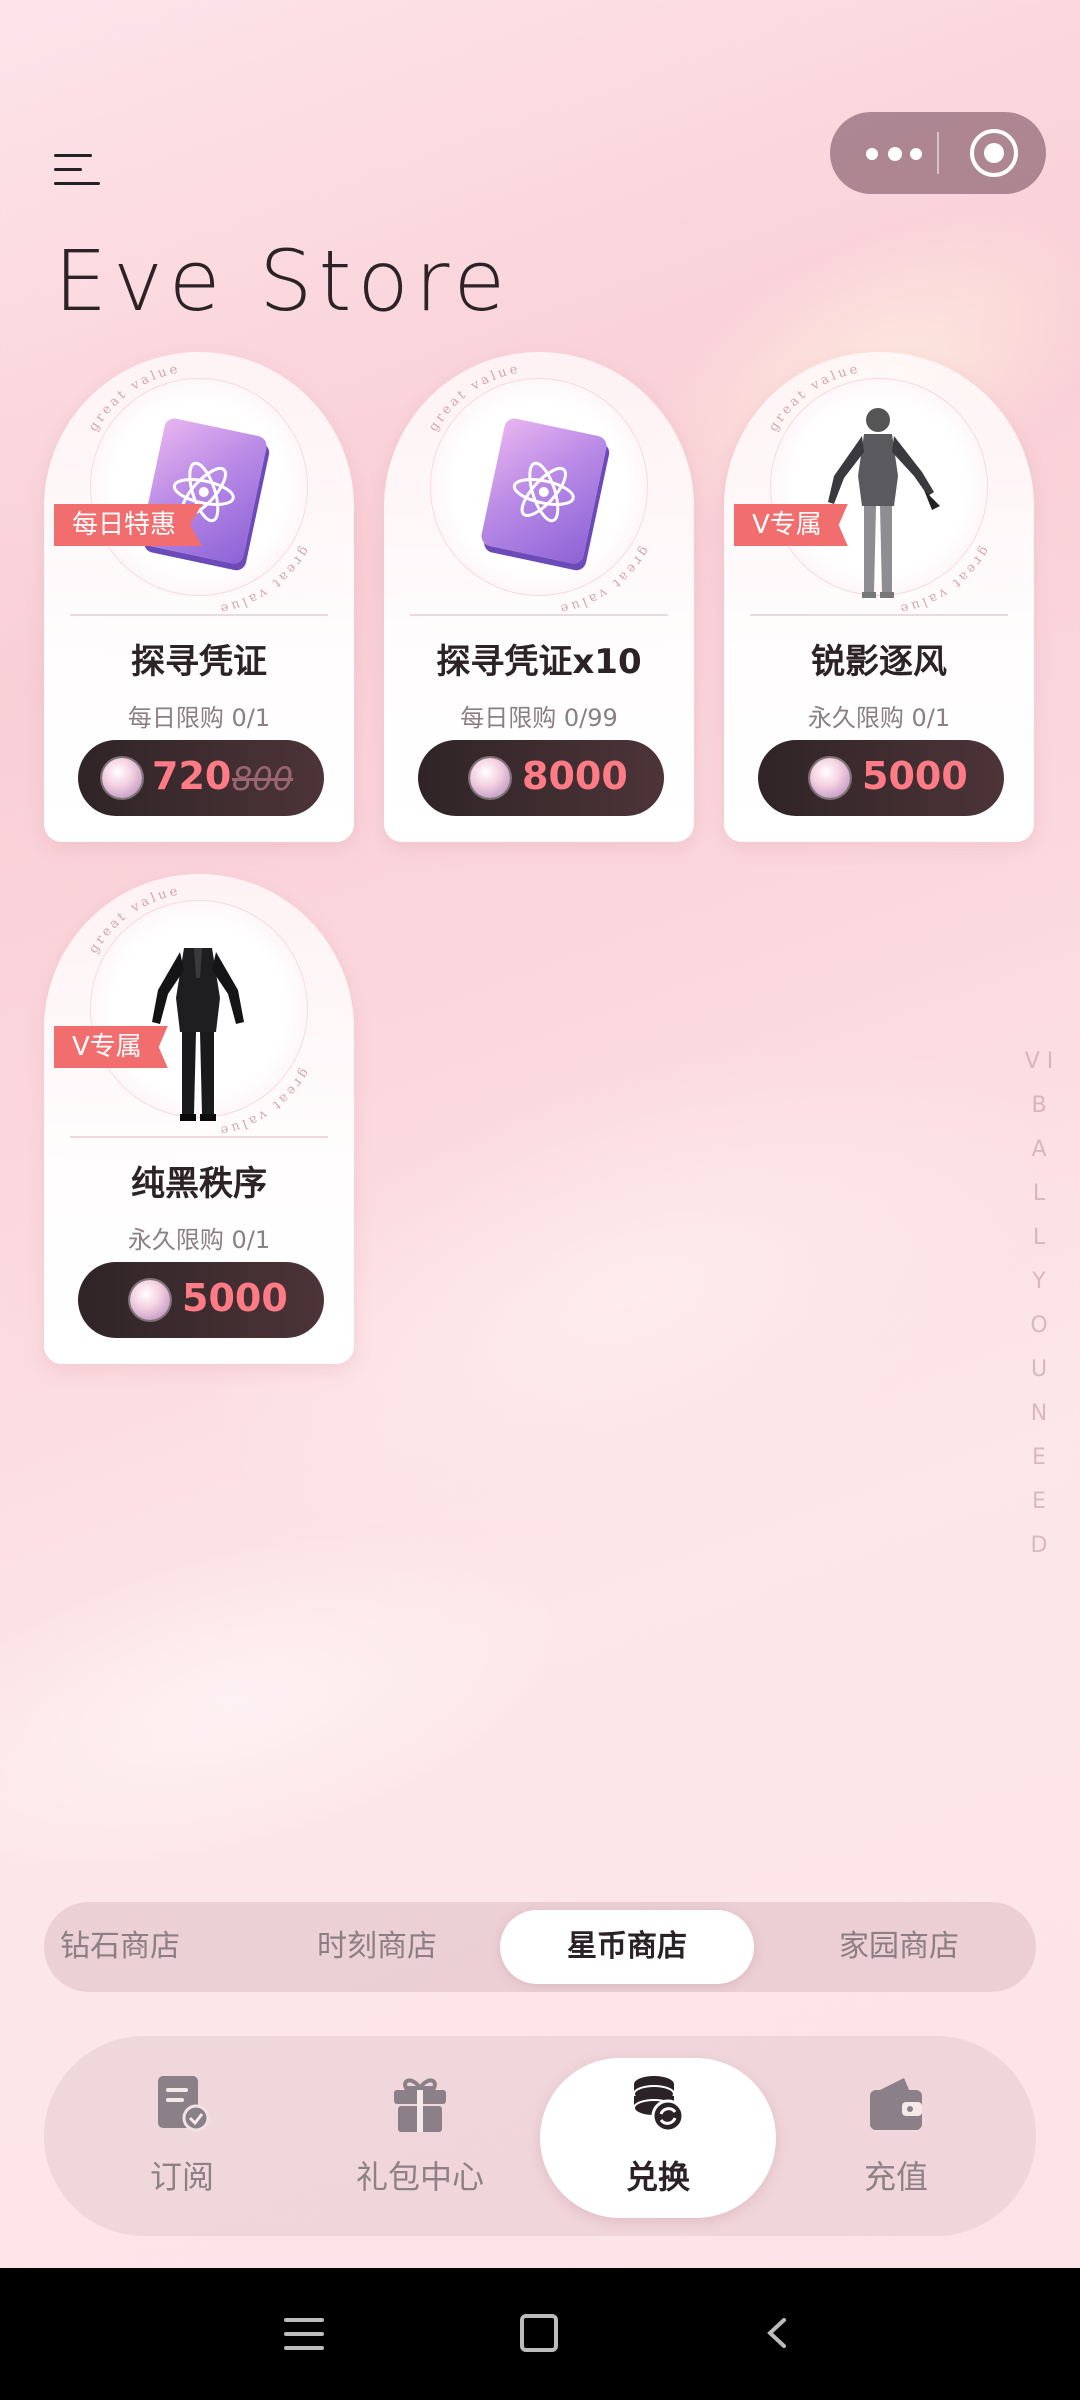 This screenshot has height=2400, width=1080. What do you see at coordinates (303, 1700) in the screenshot?
I see `background-glow` at bounding box center [303, 1700].